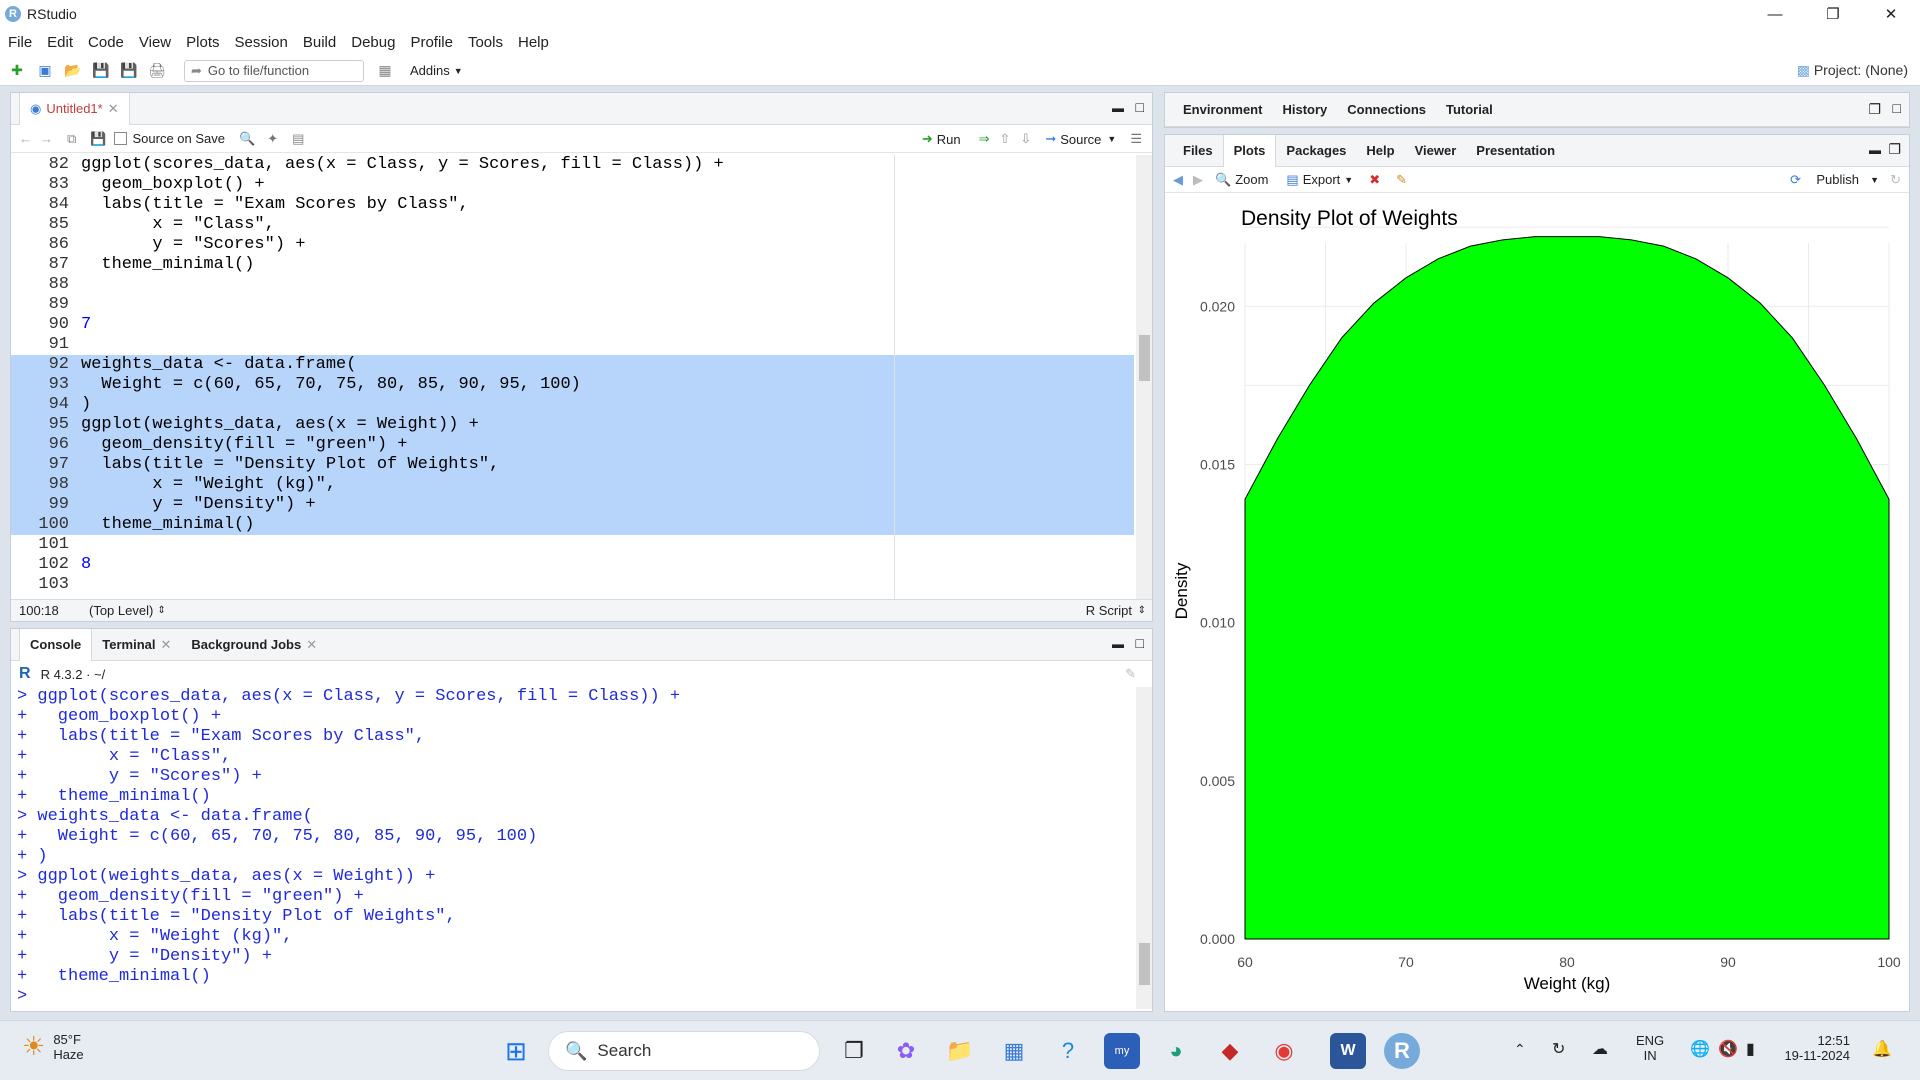 This screenshot has width=1920, height=1080. Describe the element at coordinates (1348, 180) in the screenshot. I see `export-dropdown-icon: ▼` at that location.